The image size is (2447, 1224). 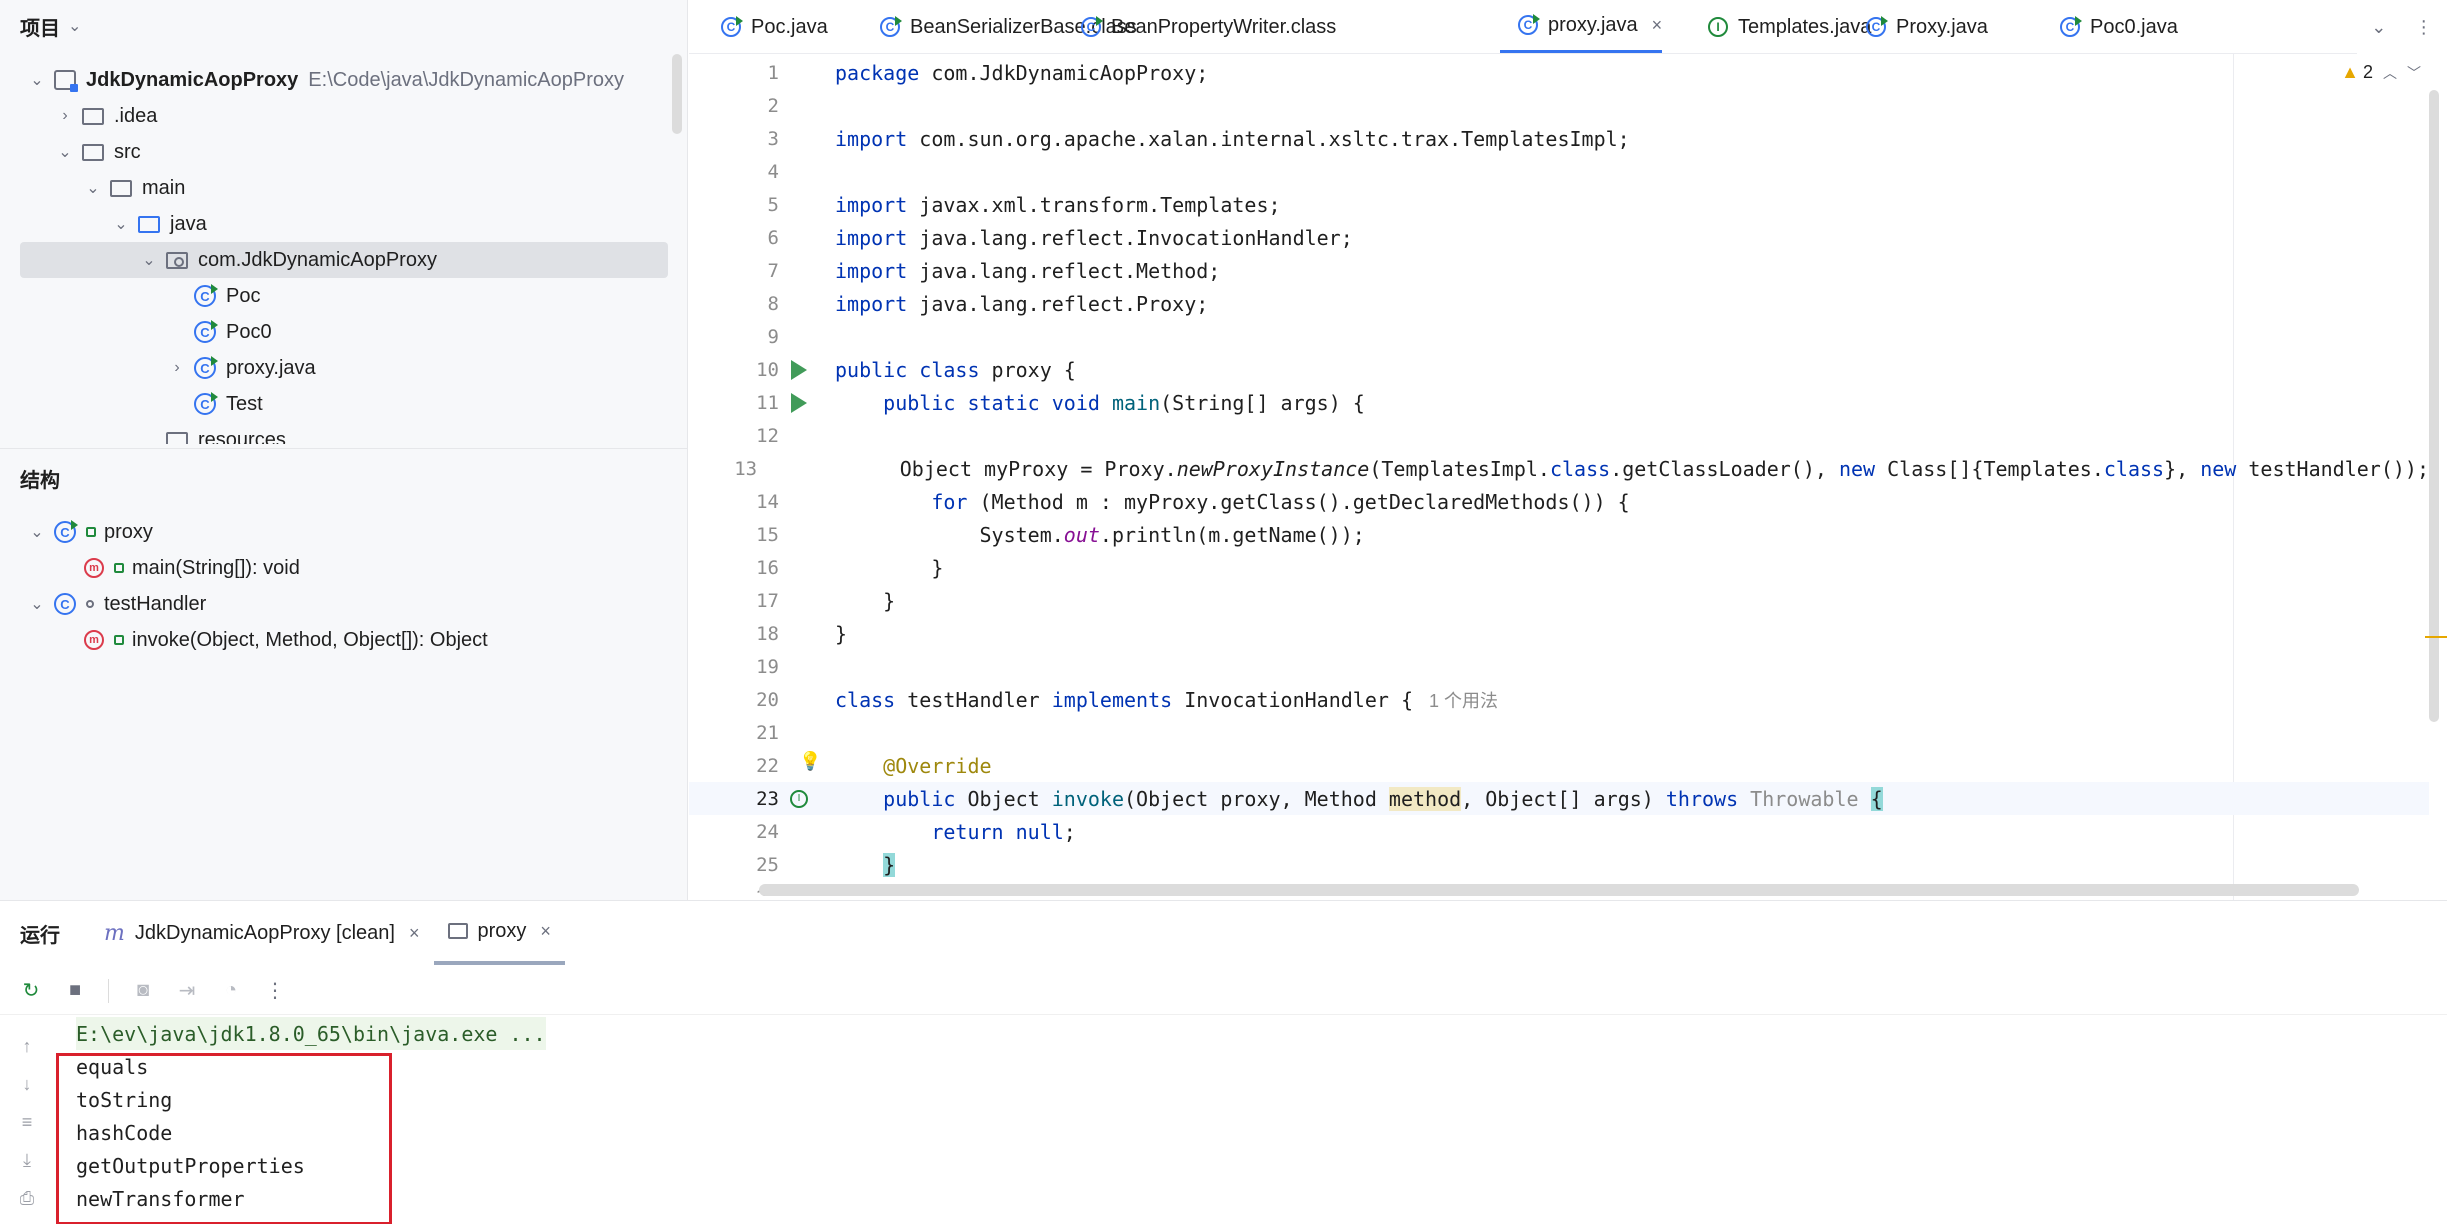 I want to click on arrow-down-icon: ↓, so click(x=27, y=1084).